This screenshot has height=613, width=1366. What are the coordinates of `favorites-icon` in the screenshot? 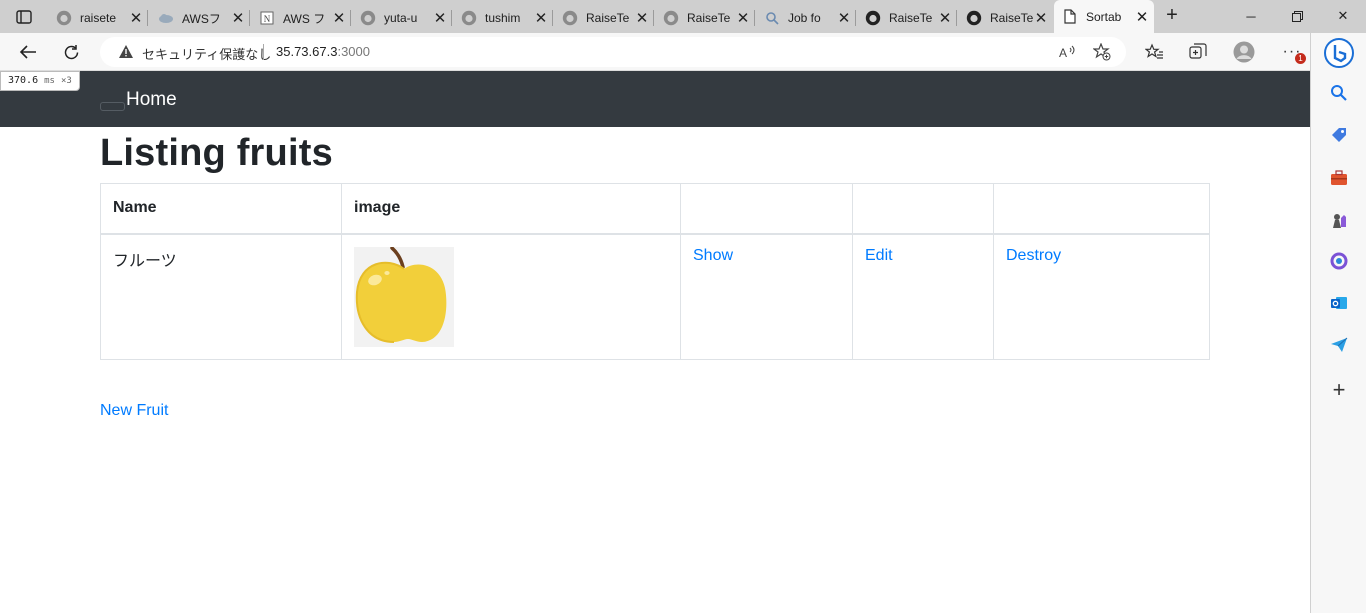 It's located at (1154, 52).